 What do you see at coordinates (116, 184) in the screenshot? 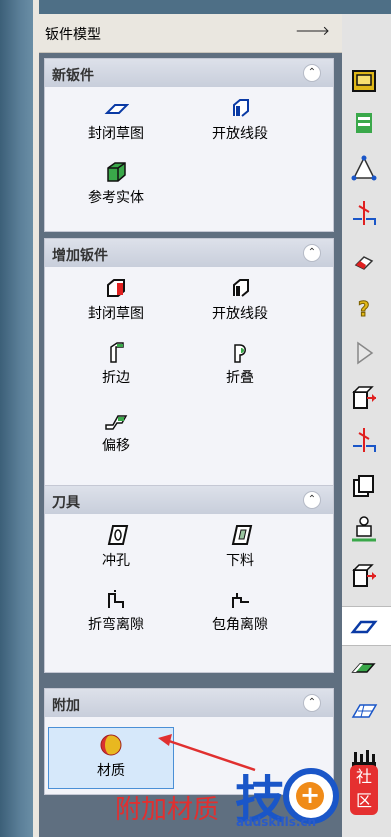
I see `tool-reference-solid: 参考实体` at bounding box center [116, 184].